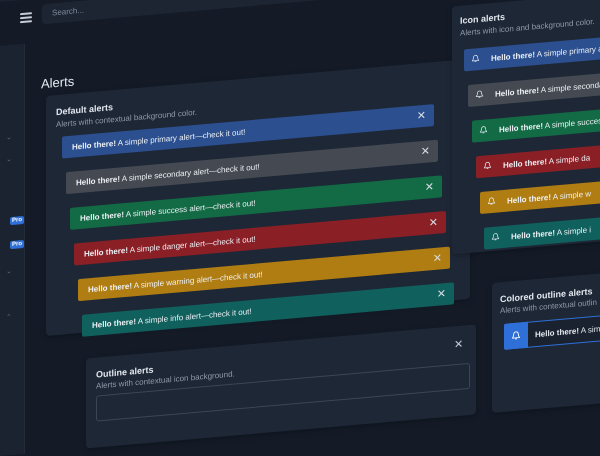 Image resolution: width=600 pixels, height=456 pixels. I want to click on sidebar: ⌄ ⌄ Pro Pro ⌄ ⌃, so click(12, 228).